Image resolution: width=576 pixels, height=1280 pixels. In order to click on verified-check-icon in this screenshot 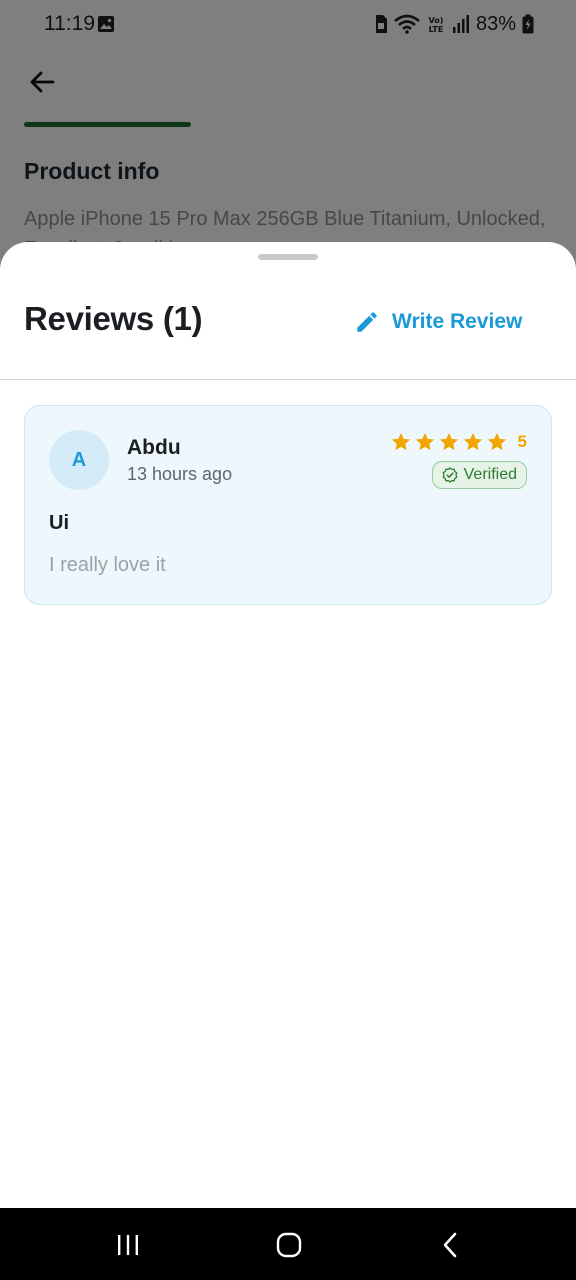, I will do `click(450, 475)`.